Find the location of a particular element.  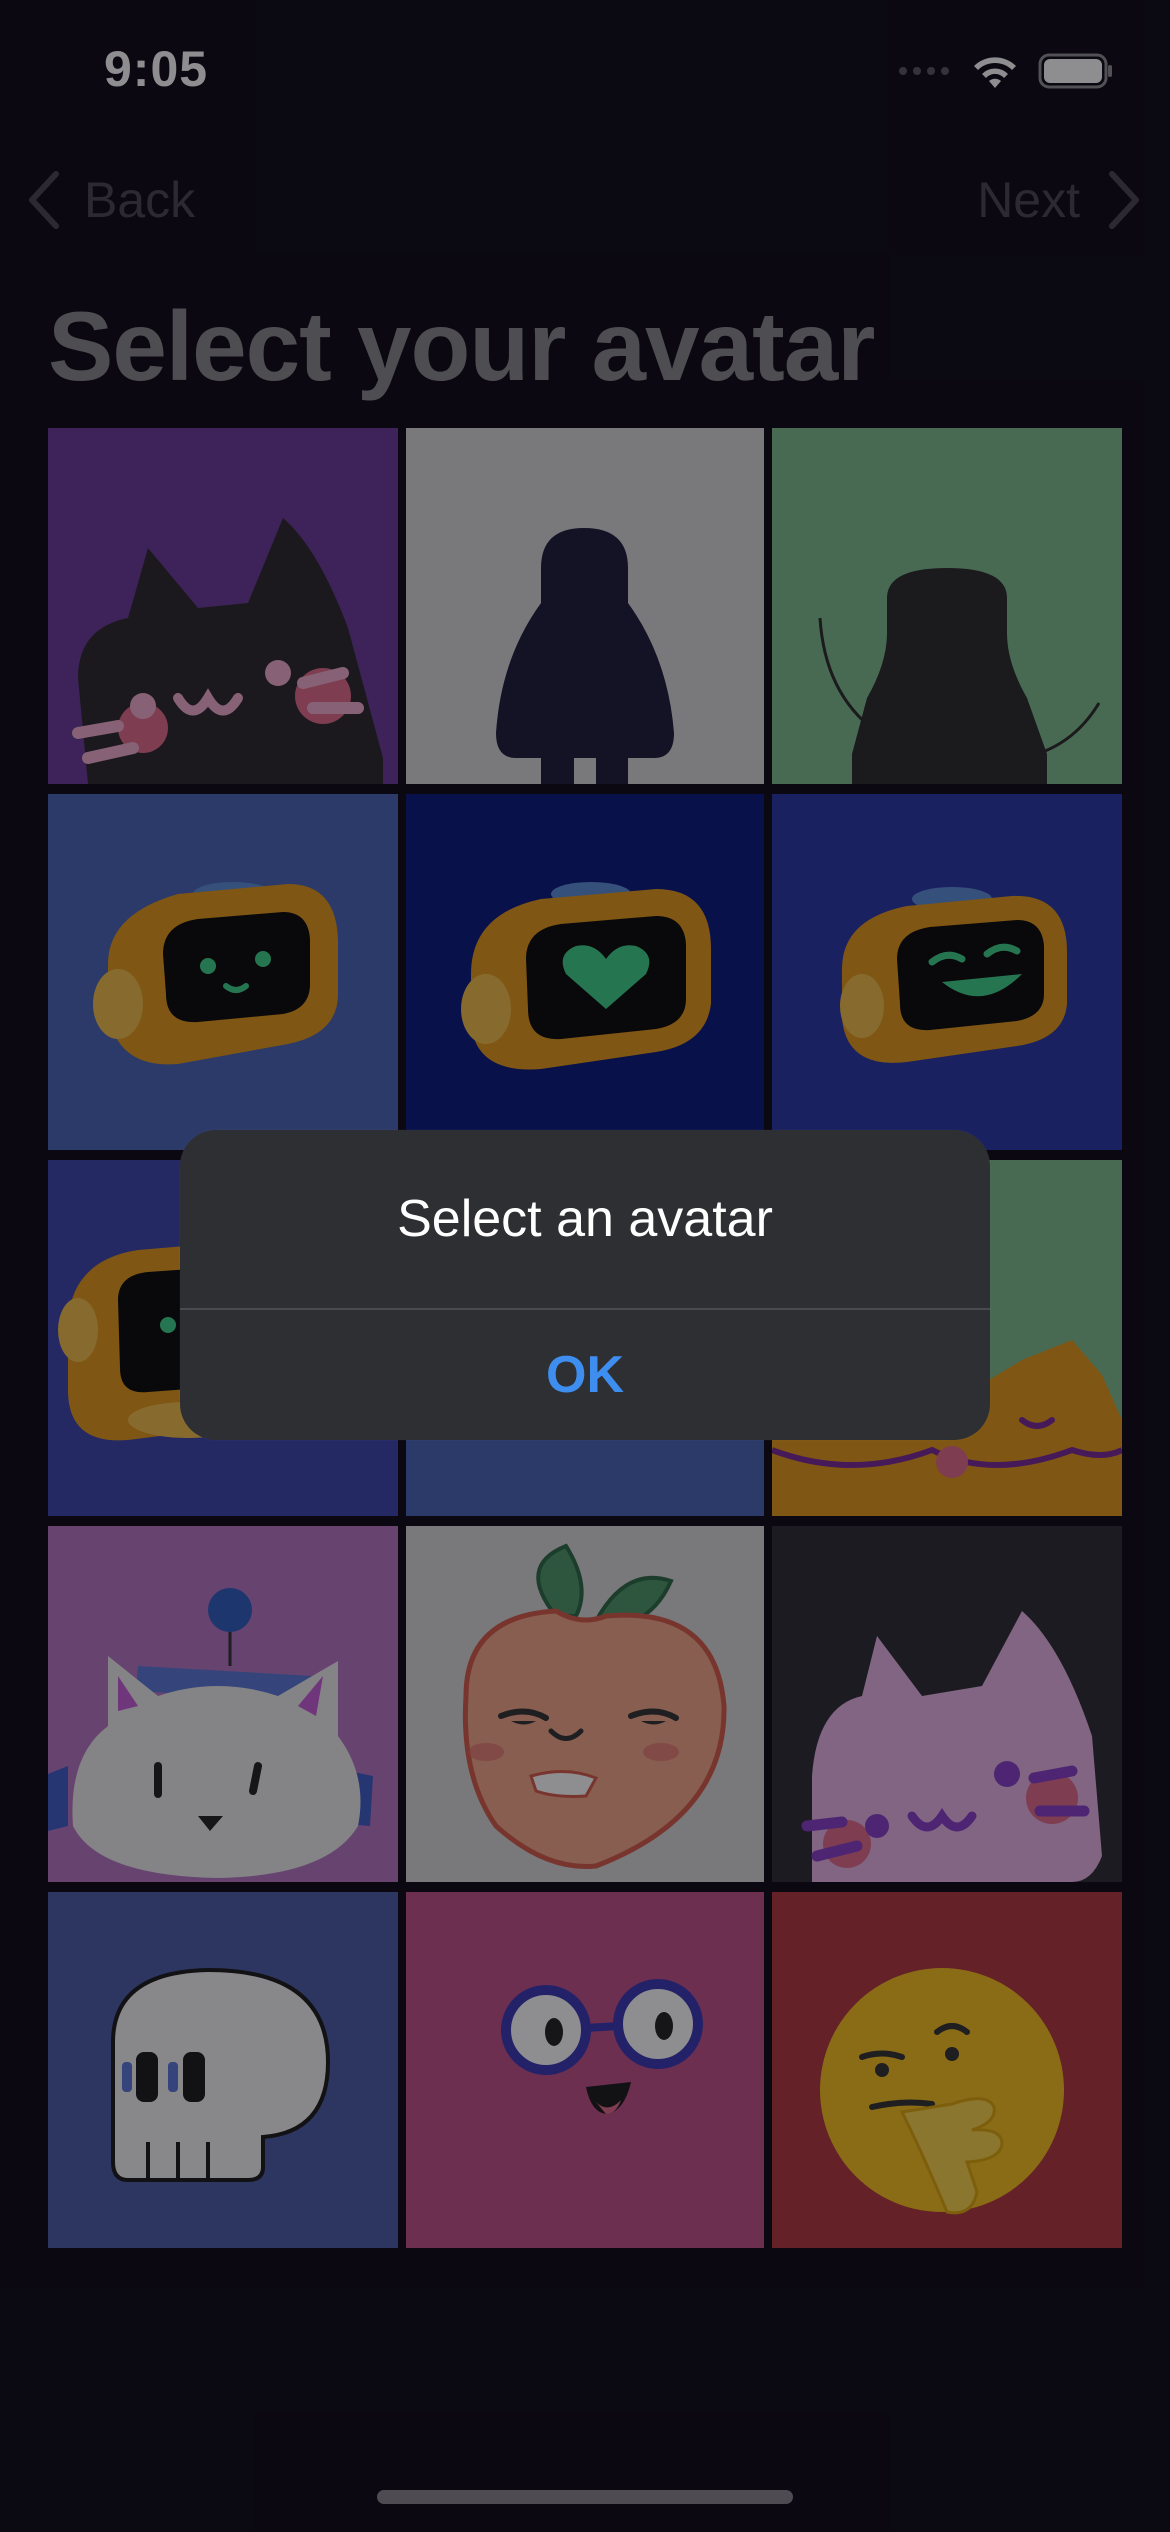

avatar-tile-glasses-face is located at coordinates (585, 2070).